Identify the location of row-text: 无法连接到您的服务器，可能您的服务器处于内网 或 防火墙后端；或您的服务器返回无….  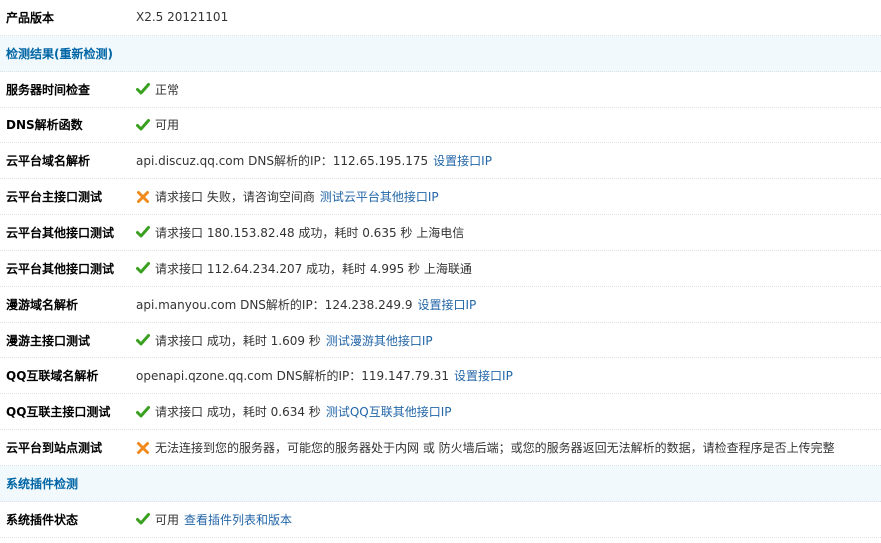
(495, 448).